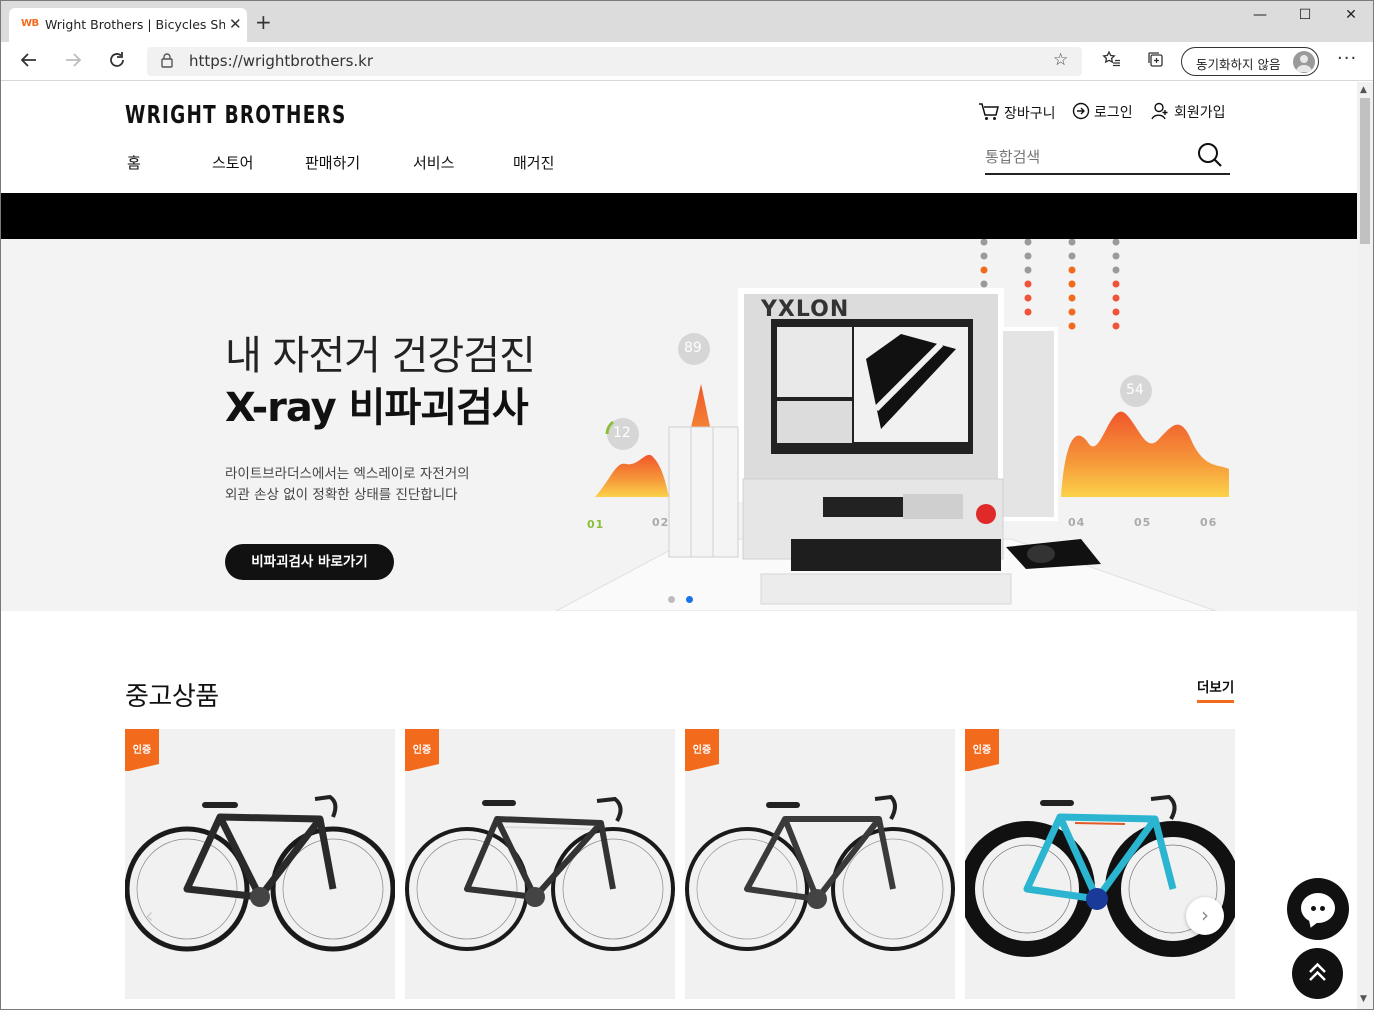 This screenshot has width=1374, height=1010. I want to click on page-scrollbar: ▲ ▼, so click(1365, 545).